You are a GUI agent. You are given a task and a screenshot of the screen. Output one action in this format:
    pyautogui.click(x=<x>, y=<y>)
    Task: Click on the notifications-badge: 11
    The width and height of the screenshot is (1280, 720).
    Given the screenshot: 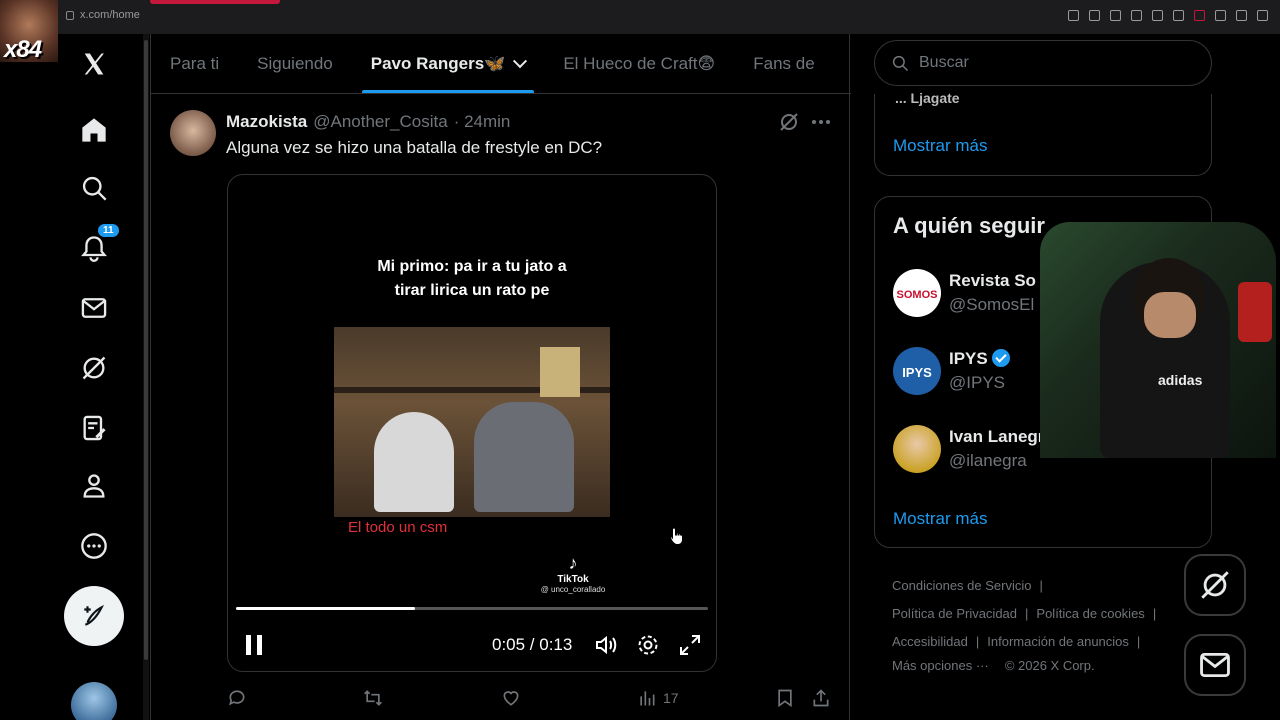 What is the action you would take?
    pyautogui.click(x=108, y=230)
    